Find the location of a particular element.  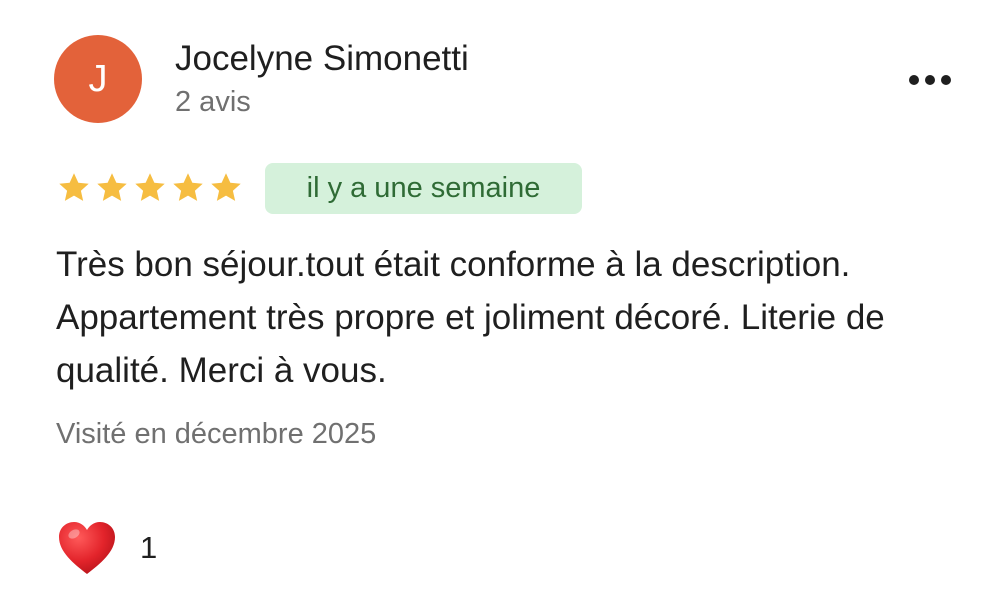

reaction-button: 1 is located at coordinates (106, 548).